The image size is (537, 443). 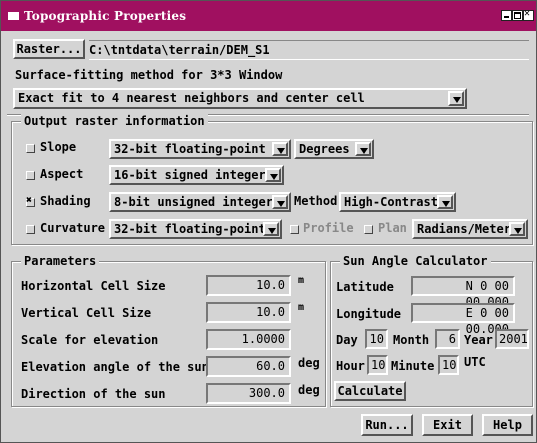 What do you see at coordinates (447, 425) in the screenshot?
I see `exit-button: Exit` at bounding box center [447, 425].